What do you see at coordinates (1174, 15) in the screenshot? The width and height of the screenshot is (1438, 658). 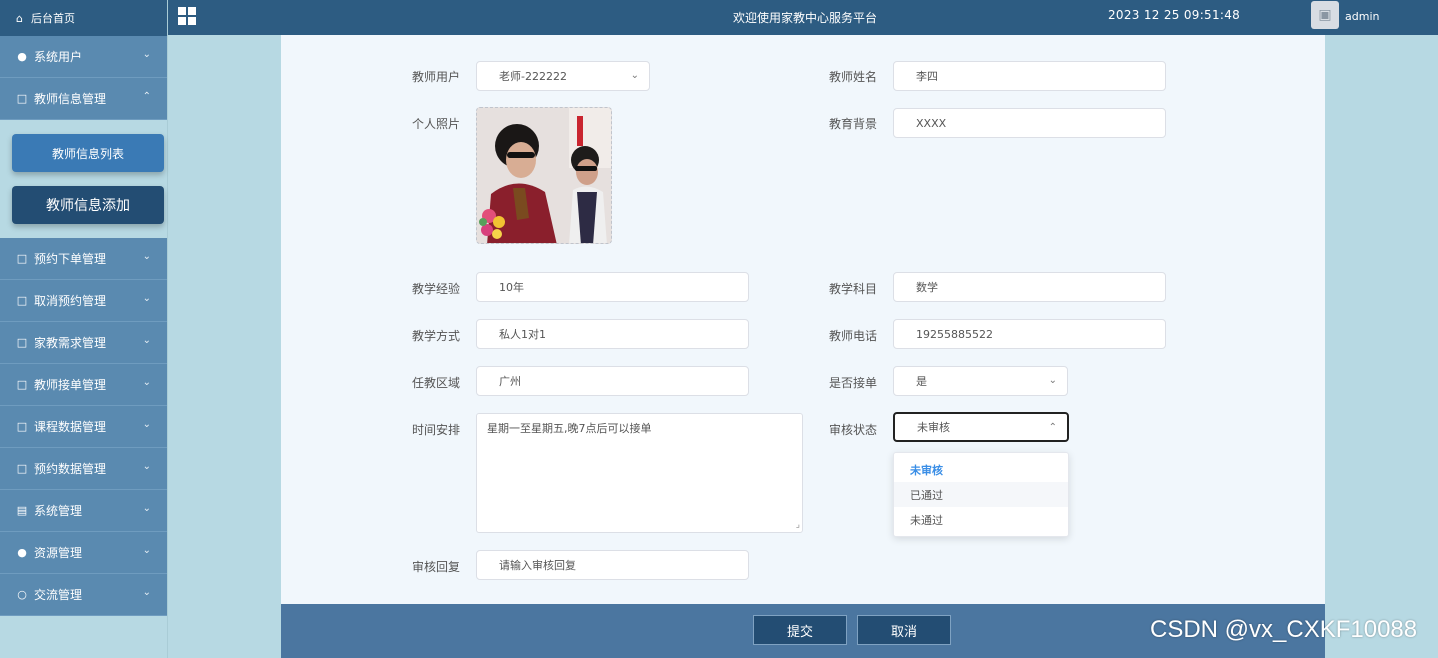 I see `header-clock: 2023 12 25 09:51:48` at bounding box center [1174, 15].